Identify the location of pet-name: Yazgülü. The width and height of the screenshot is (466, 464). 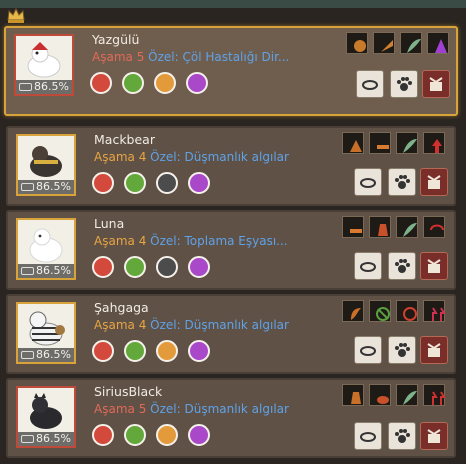
(116, 39).